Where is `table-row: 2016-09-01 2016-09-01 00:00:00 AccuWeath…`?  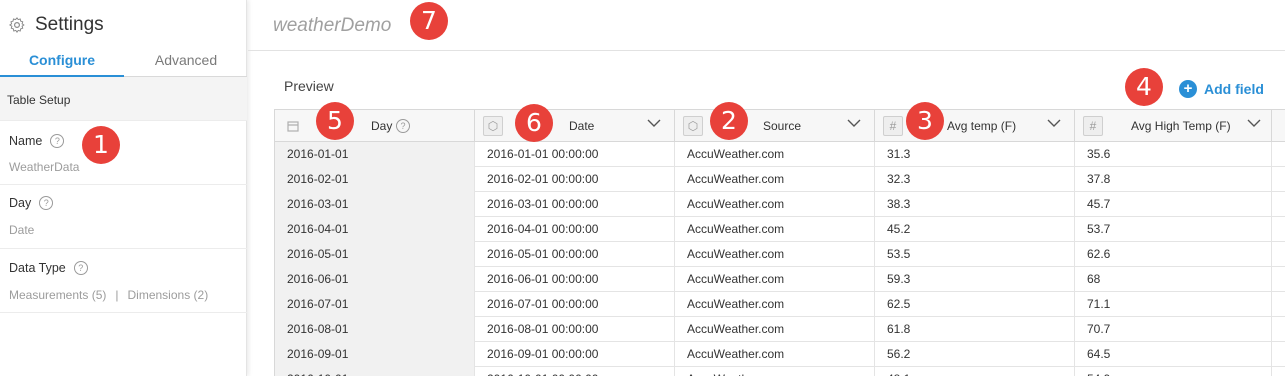 table-row: 2016-09-01 2016-09-01 00:00:00 AccuWeath… is located at coordinates (779, 354).